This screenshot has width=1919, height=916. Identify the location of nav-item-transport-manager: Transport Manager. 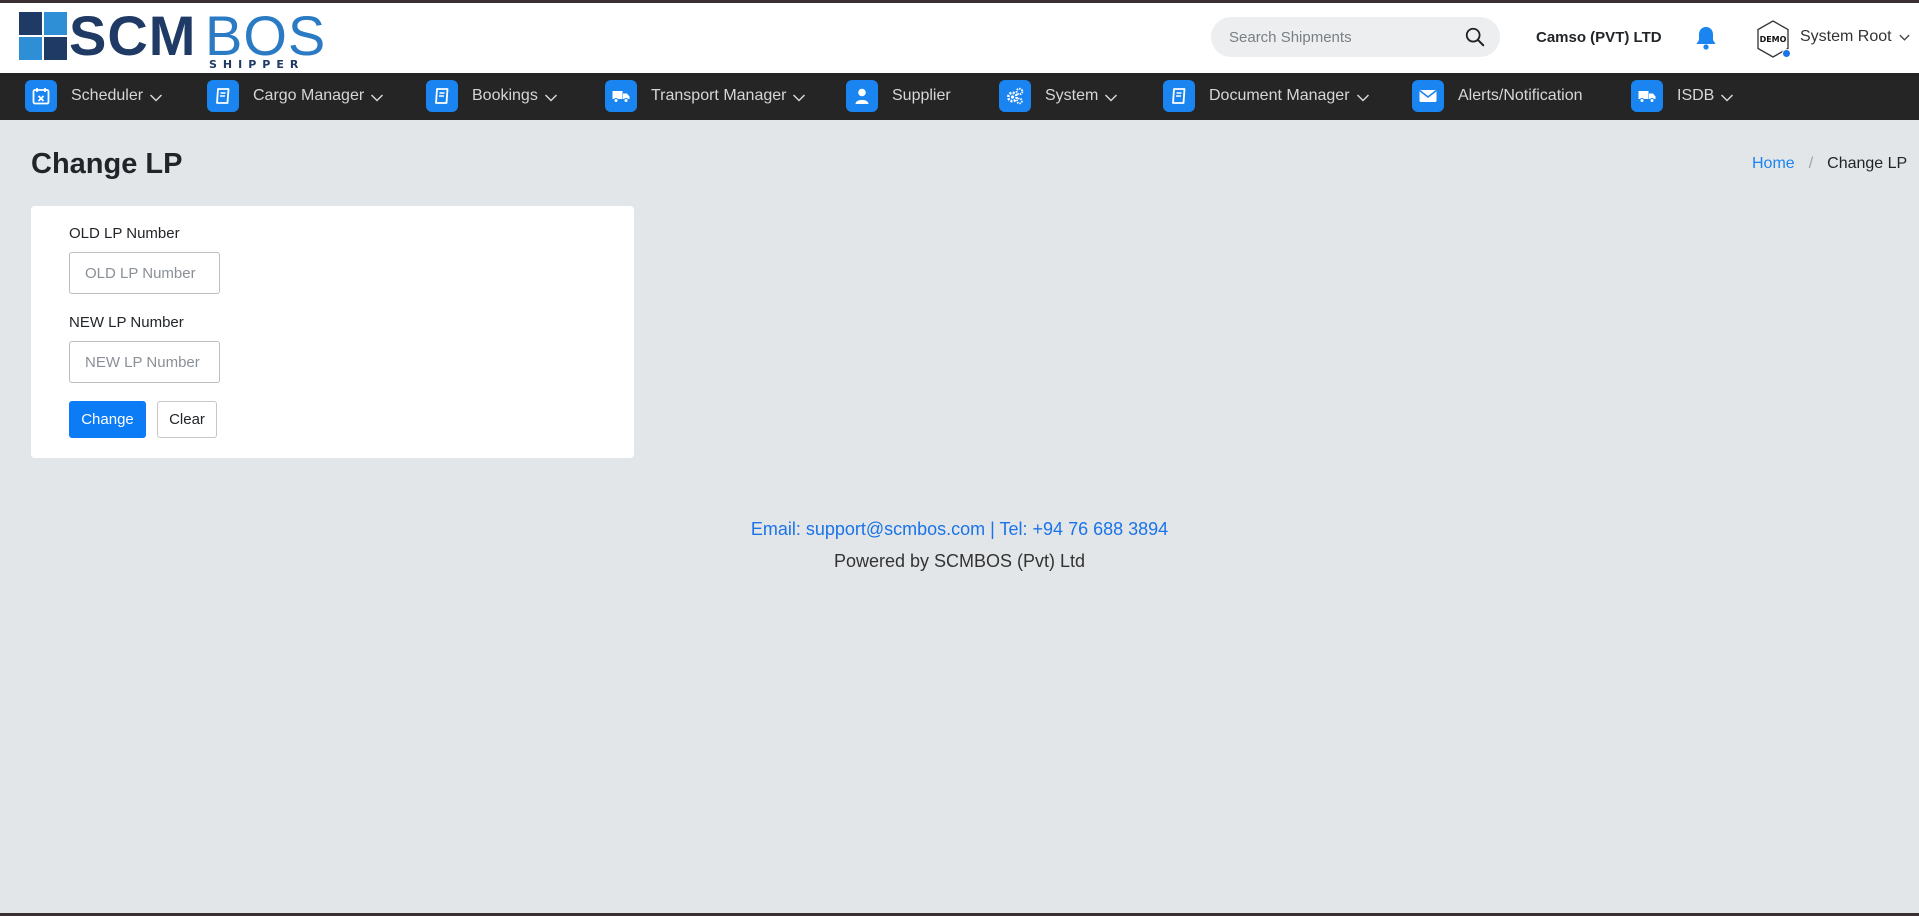
(705, 96).